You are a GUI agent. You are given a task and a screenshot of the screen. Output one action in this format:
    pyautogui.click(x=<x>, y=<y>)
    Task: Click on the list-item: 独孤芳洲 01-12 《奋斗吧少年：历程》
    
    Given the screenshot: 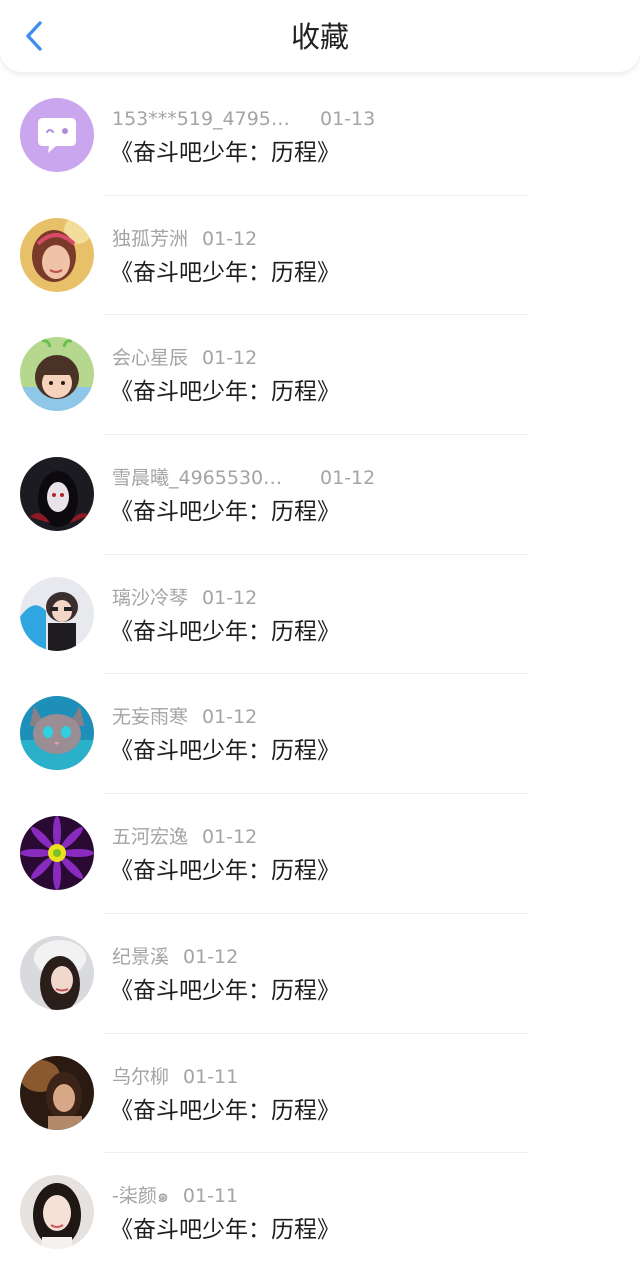 What is the action you would take?
    pyautogui.click(x=320, y=256)
    